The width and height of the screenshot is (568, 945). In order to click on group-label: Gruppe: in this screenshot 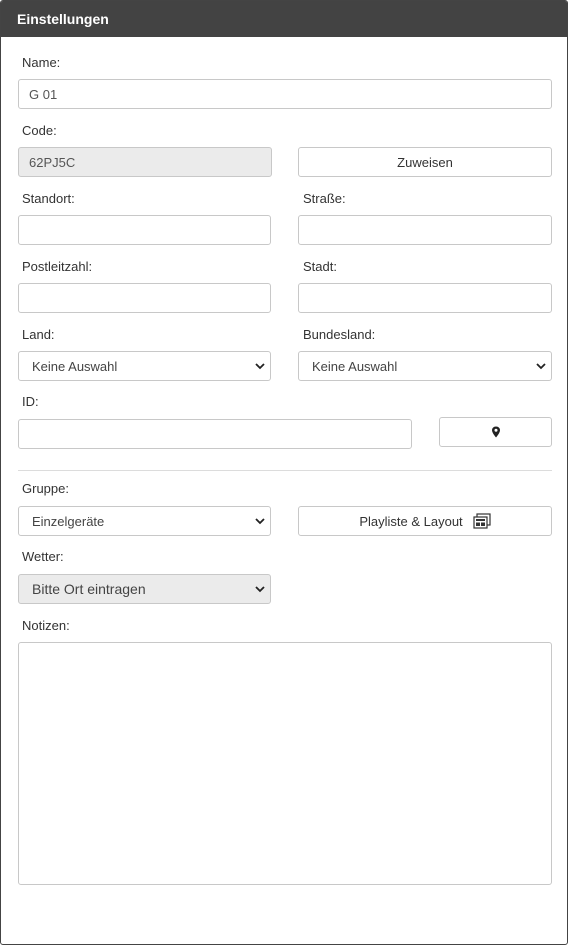, I will do `click(45, 488)`.